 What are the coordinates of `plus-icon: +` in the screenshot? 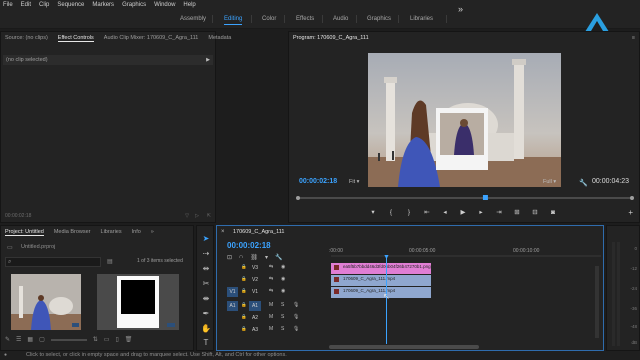 It's located at (630, 212).